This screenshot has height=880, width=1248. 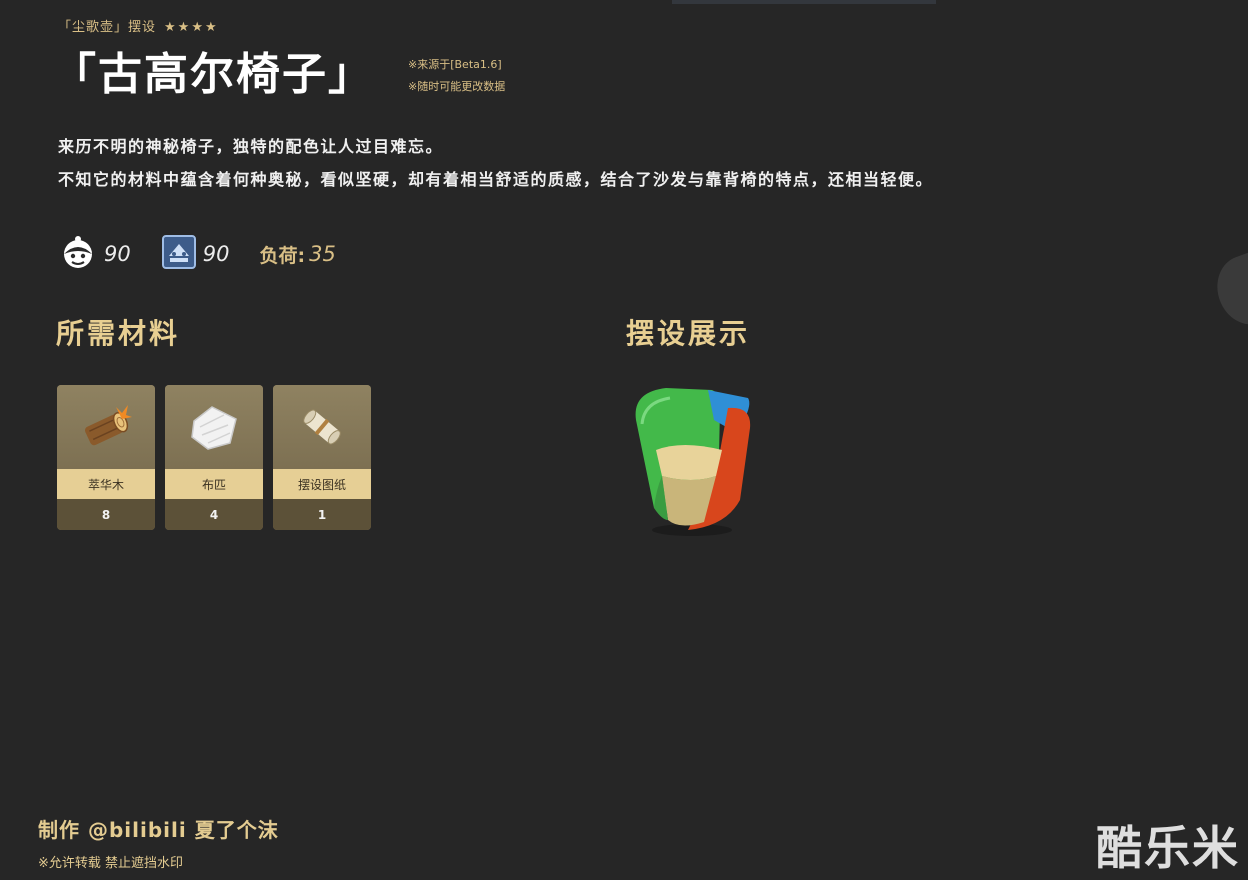 What do you see at coordinates (106, 484) in the screenshot?
I see `material-name: 萃华木` at bounding box center [106, 484].